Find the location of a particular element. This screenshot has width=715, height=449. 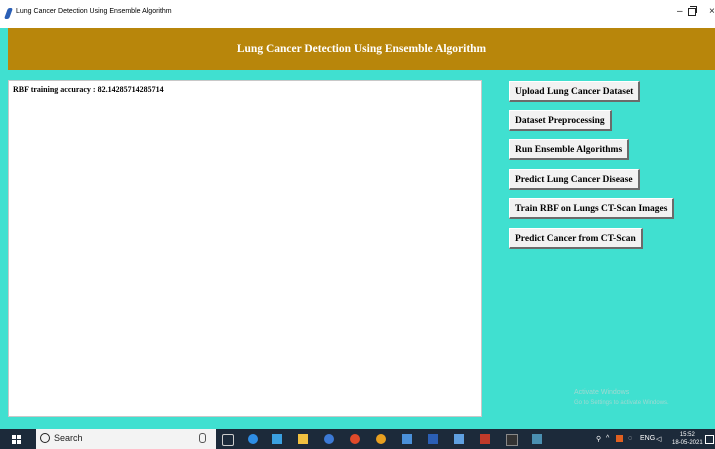

chrome-icon is located at coordinates (381, 439).